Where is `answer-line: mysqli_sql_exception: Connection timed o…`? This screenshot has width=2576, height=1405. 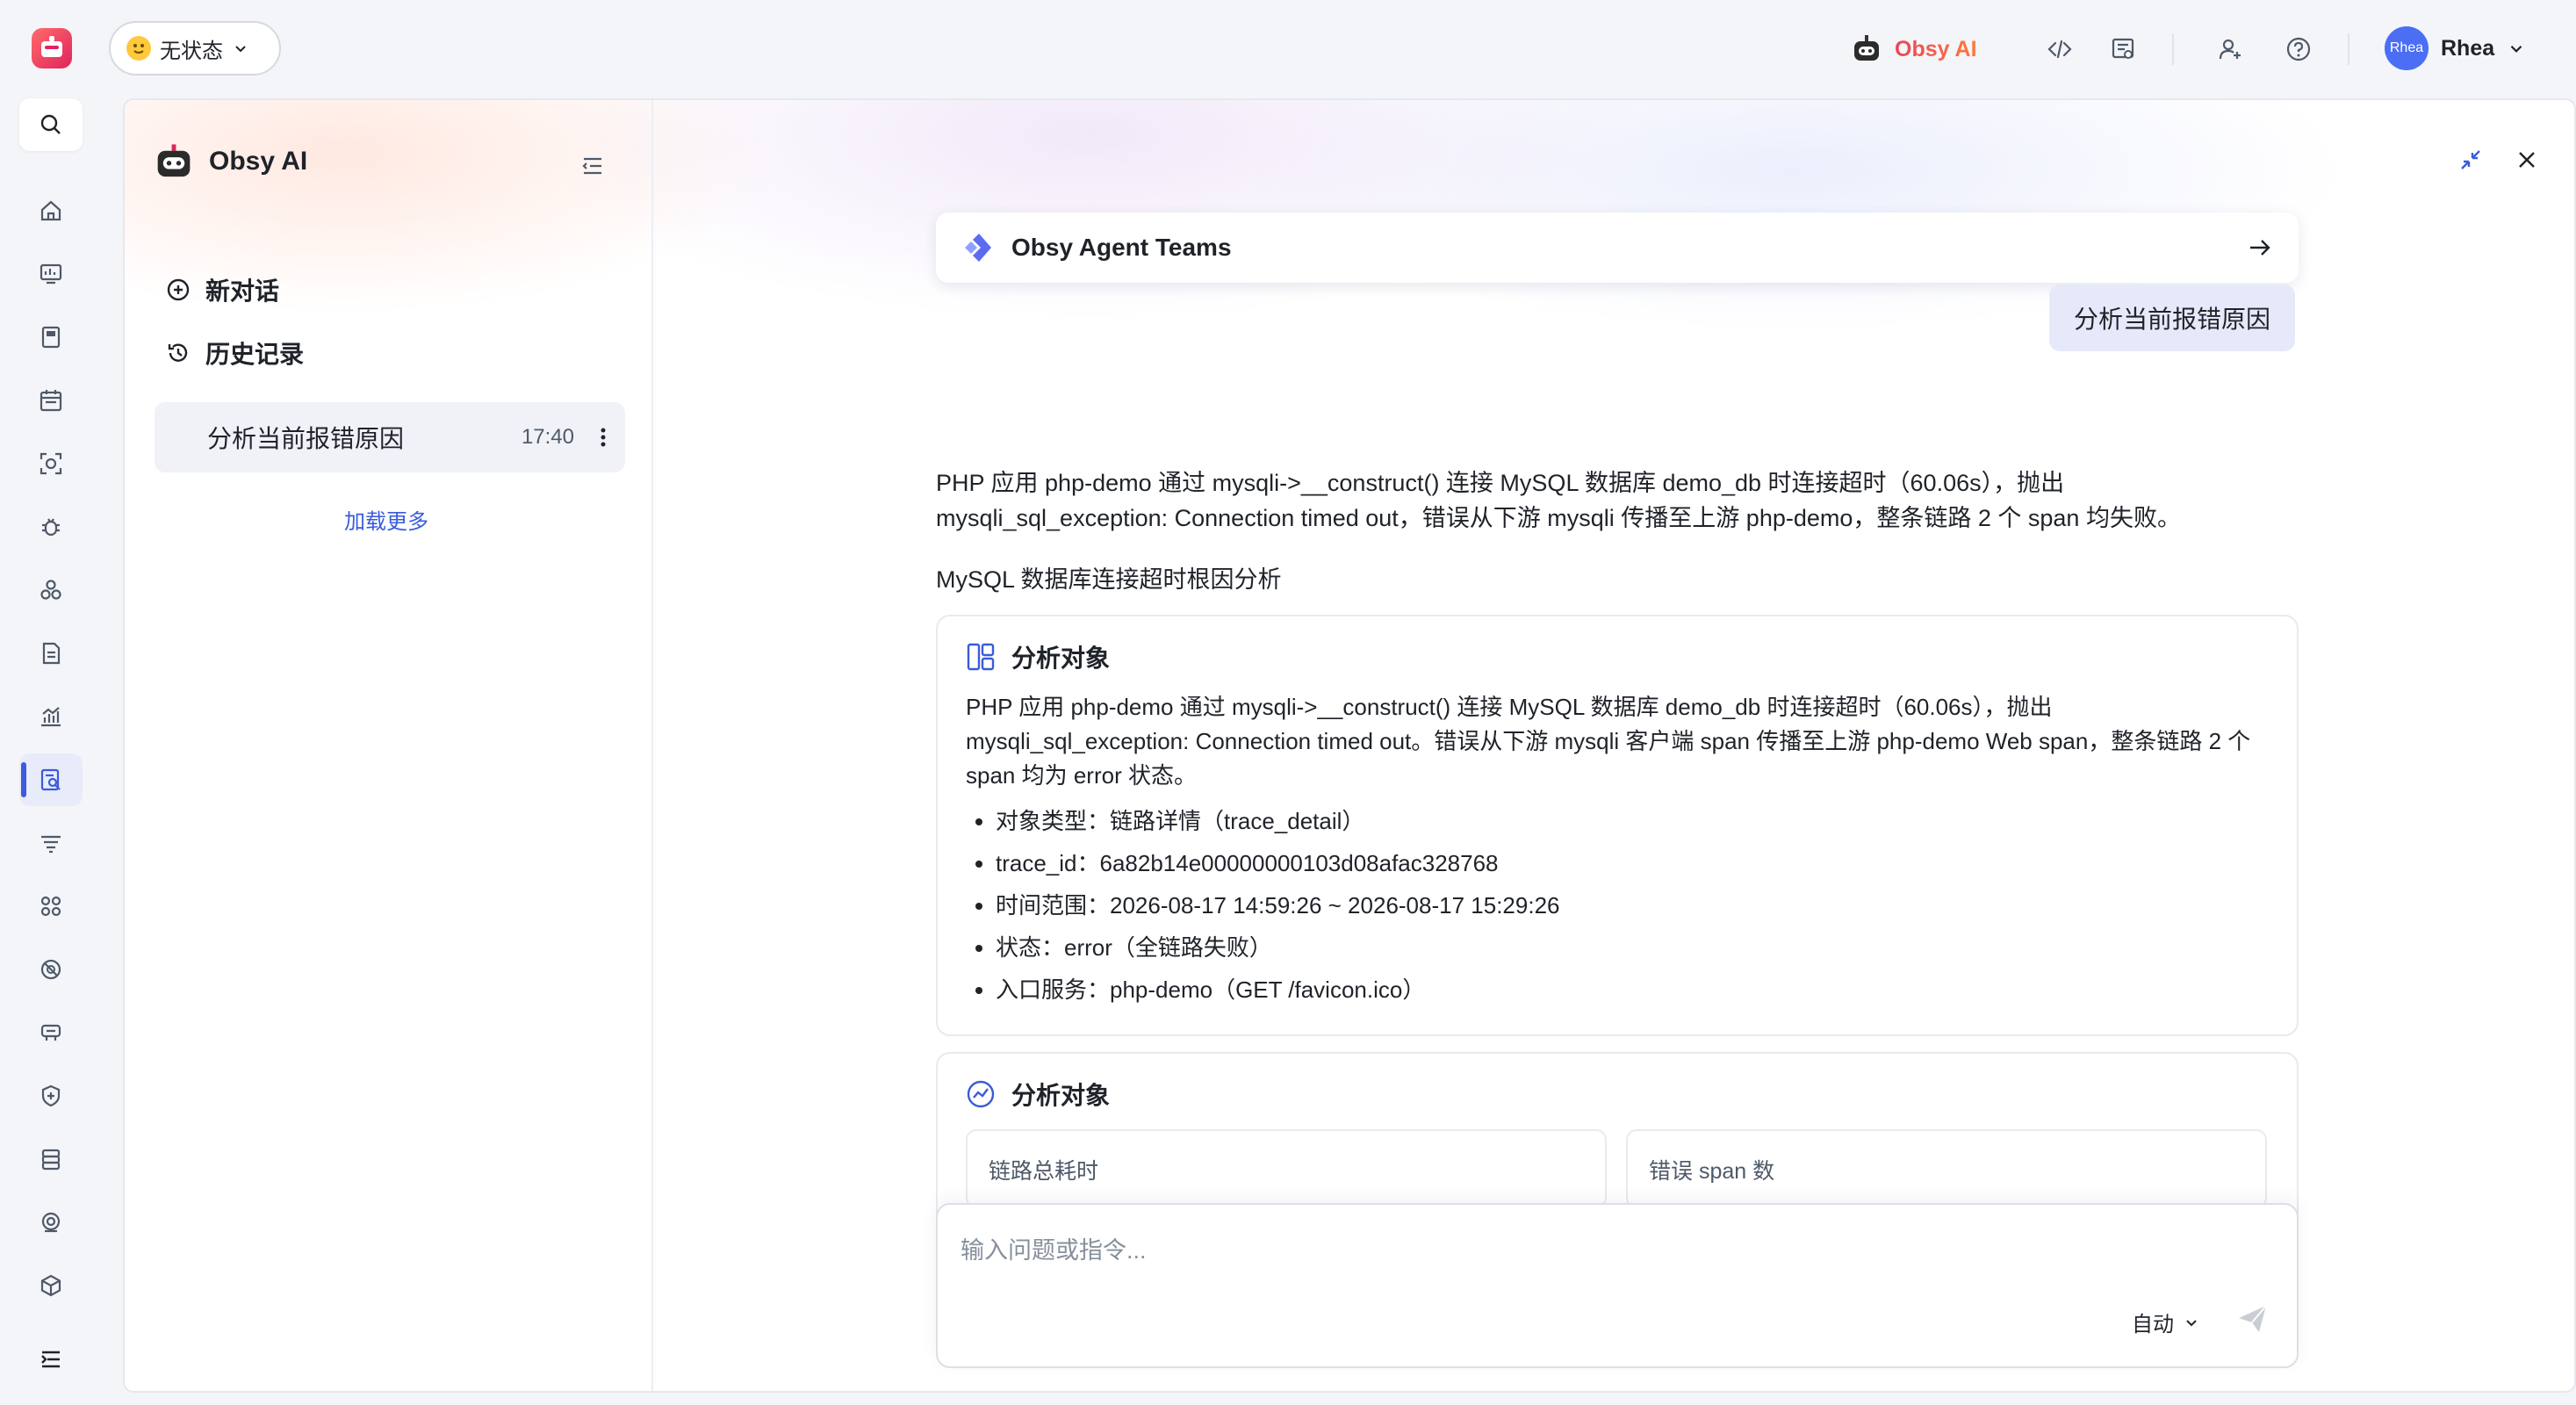
answer-line: mysqli_sql_exception: Connection timed o… is located at coordinates (1558, 518).